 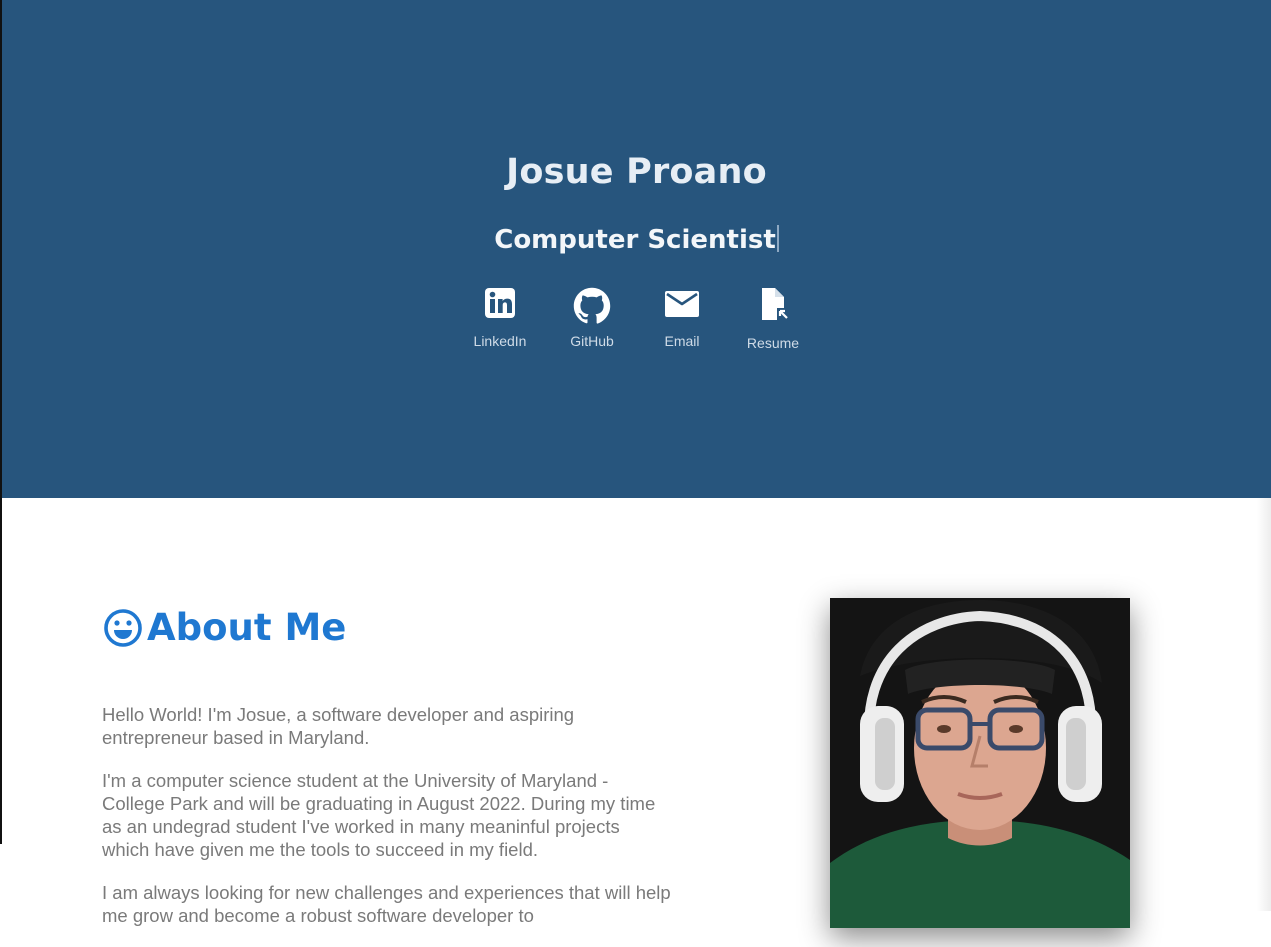 I want to click on resume-label: Resume, so click(x=773, y=343).